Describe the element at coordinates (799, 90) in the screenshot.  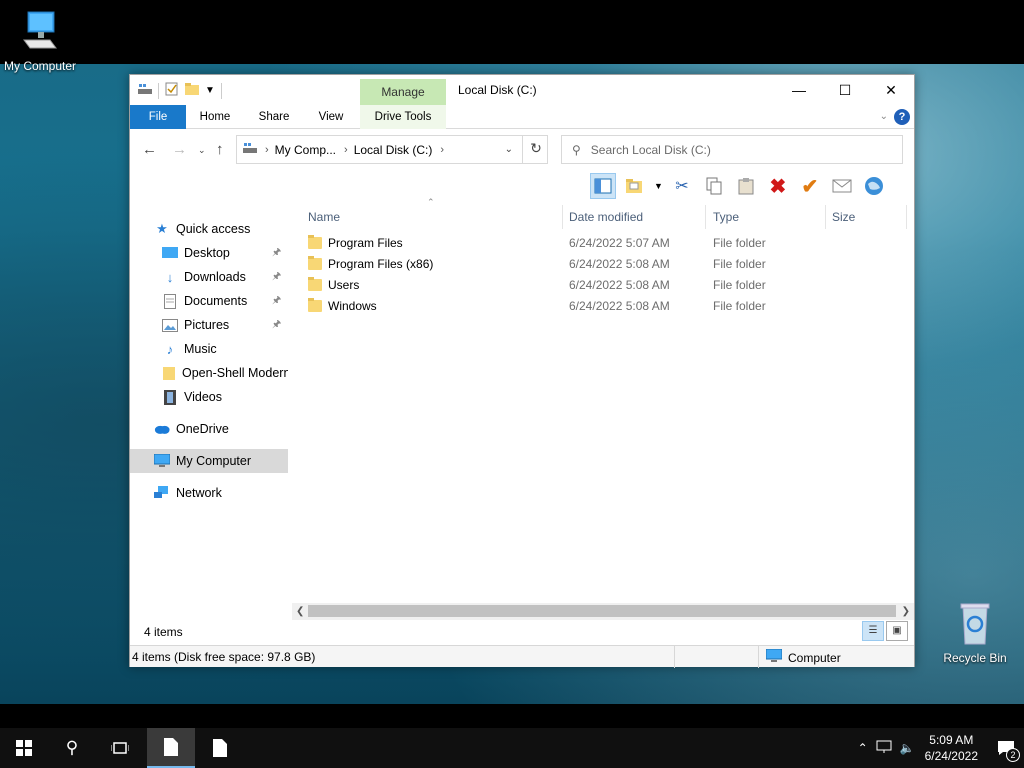
I see `minimize-button: —` at that location.